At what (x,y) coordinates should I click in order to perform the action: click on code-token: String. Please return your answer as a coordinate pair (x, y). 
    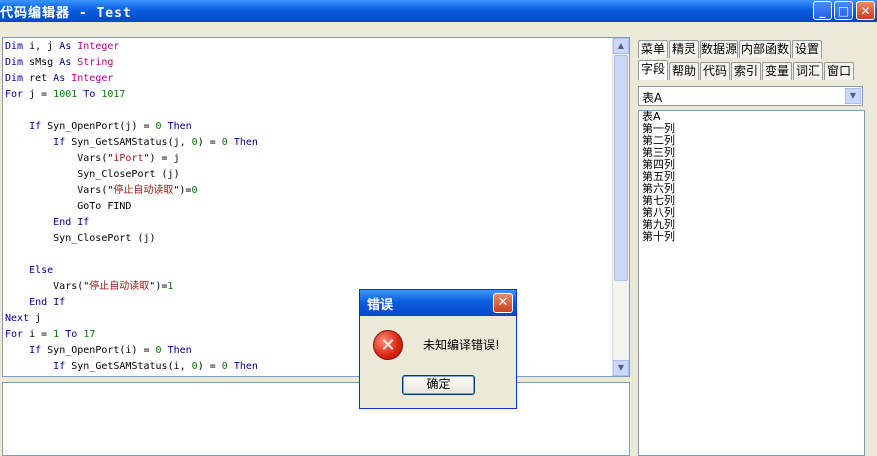
    Looking at the image, I should click on (95, 62).